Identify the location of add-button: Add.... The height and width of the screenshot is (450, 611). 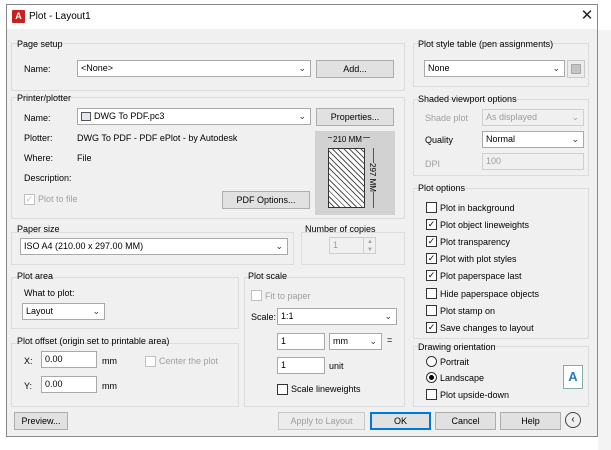
(355, 69).